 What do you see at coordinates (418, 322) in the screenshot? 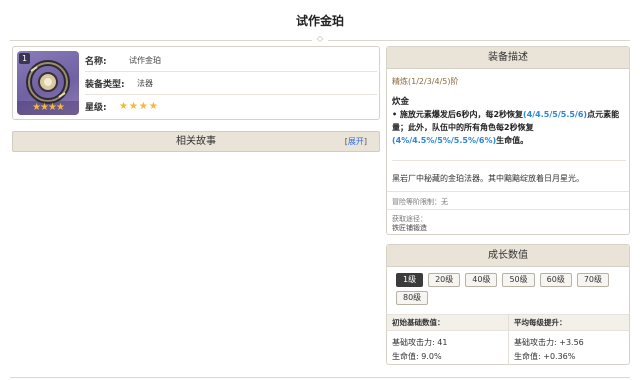
I see `base-stats-header: 初始基础数值：` at bounding box center [418, 322].